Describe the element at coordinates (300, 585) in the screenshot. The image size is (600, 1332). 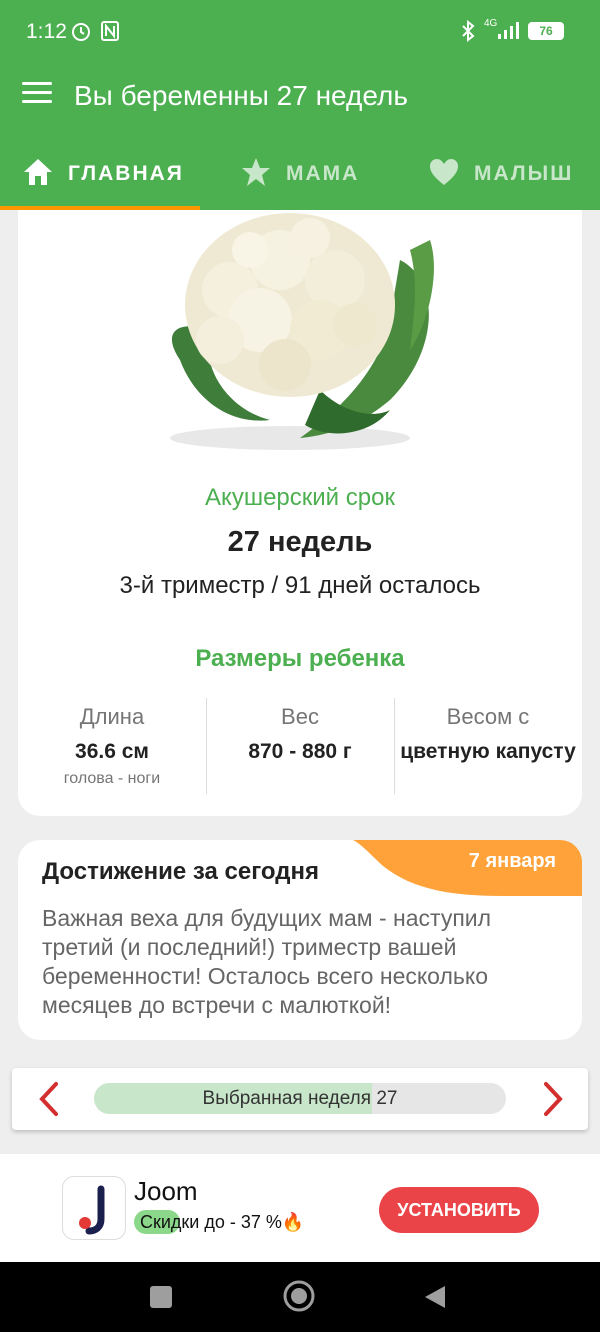
I see `trimester-info: 3-й триместр / 91 дней осталось` at that location.